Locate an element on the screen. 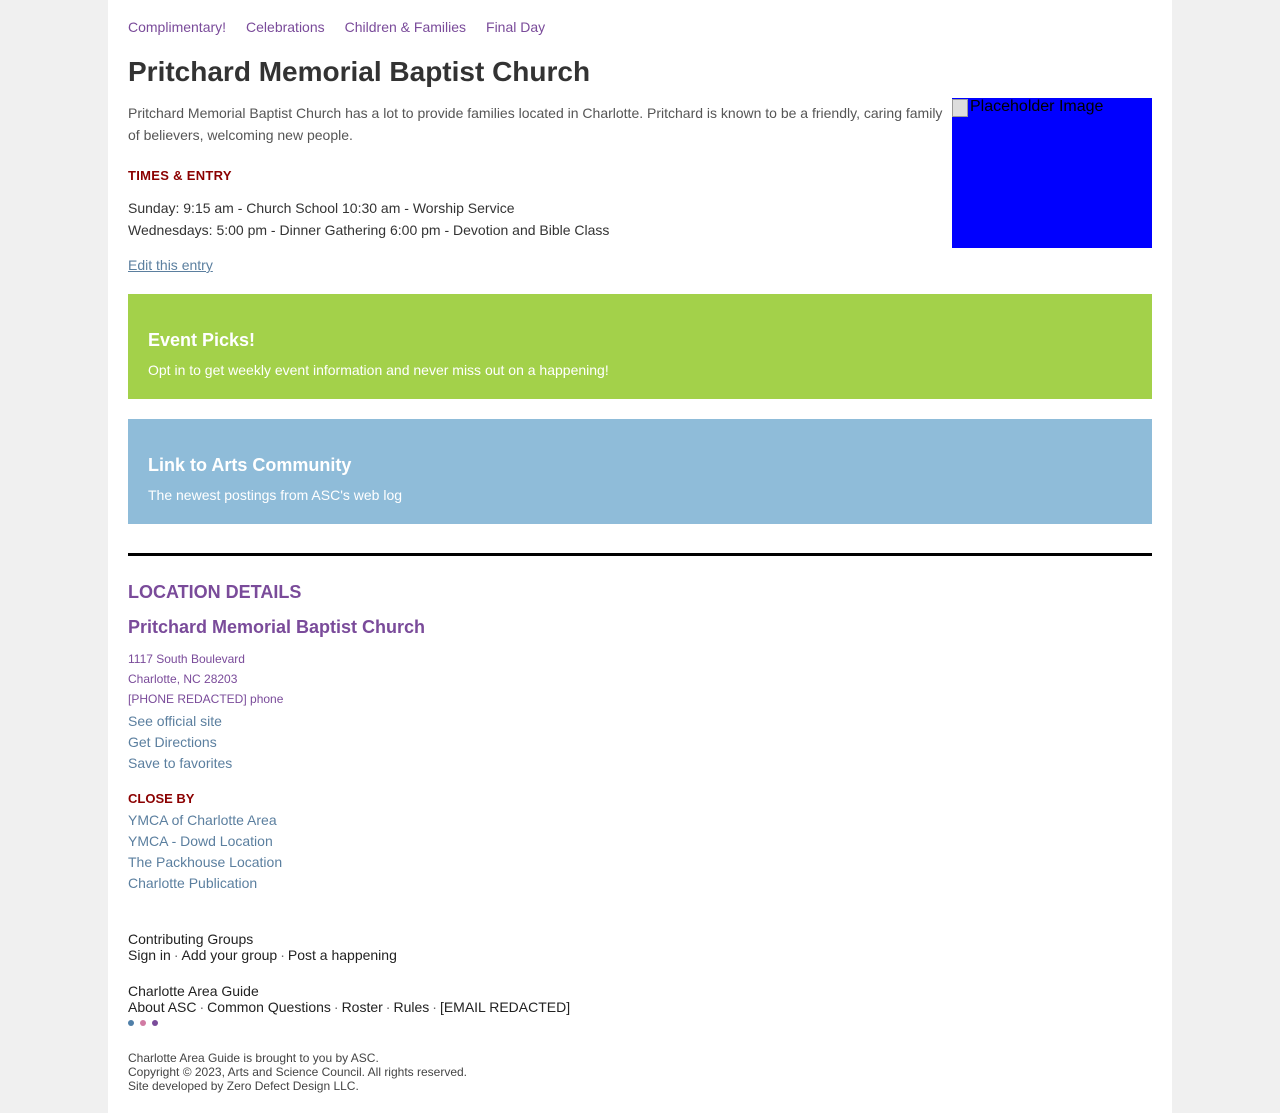 Image resolution: width=1280 pixels, height=1113 pixels. add-group-link: Add your group is located at coordinates (229, 955).